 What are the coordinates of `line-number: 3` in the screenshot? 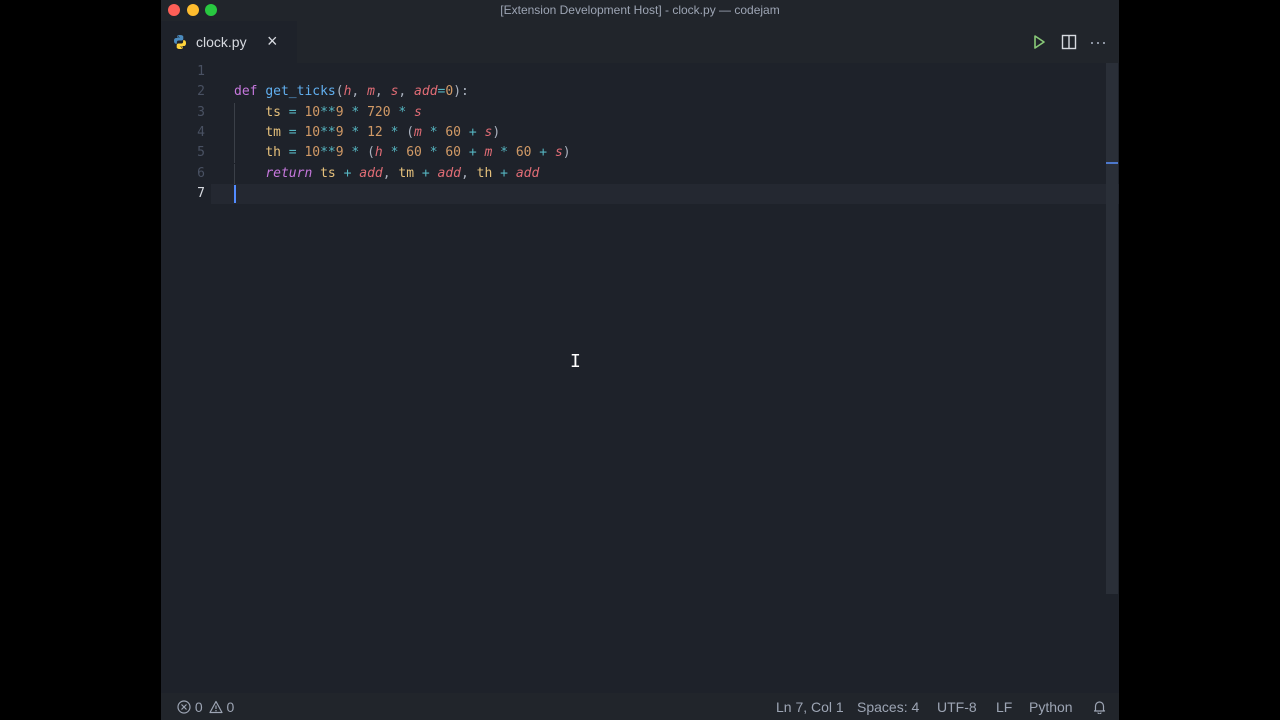 It's located at (201, 112).